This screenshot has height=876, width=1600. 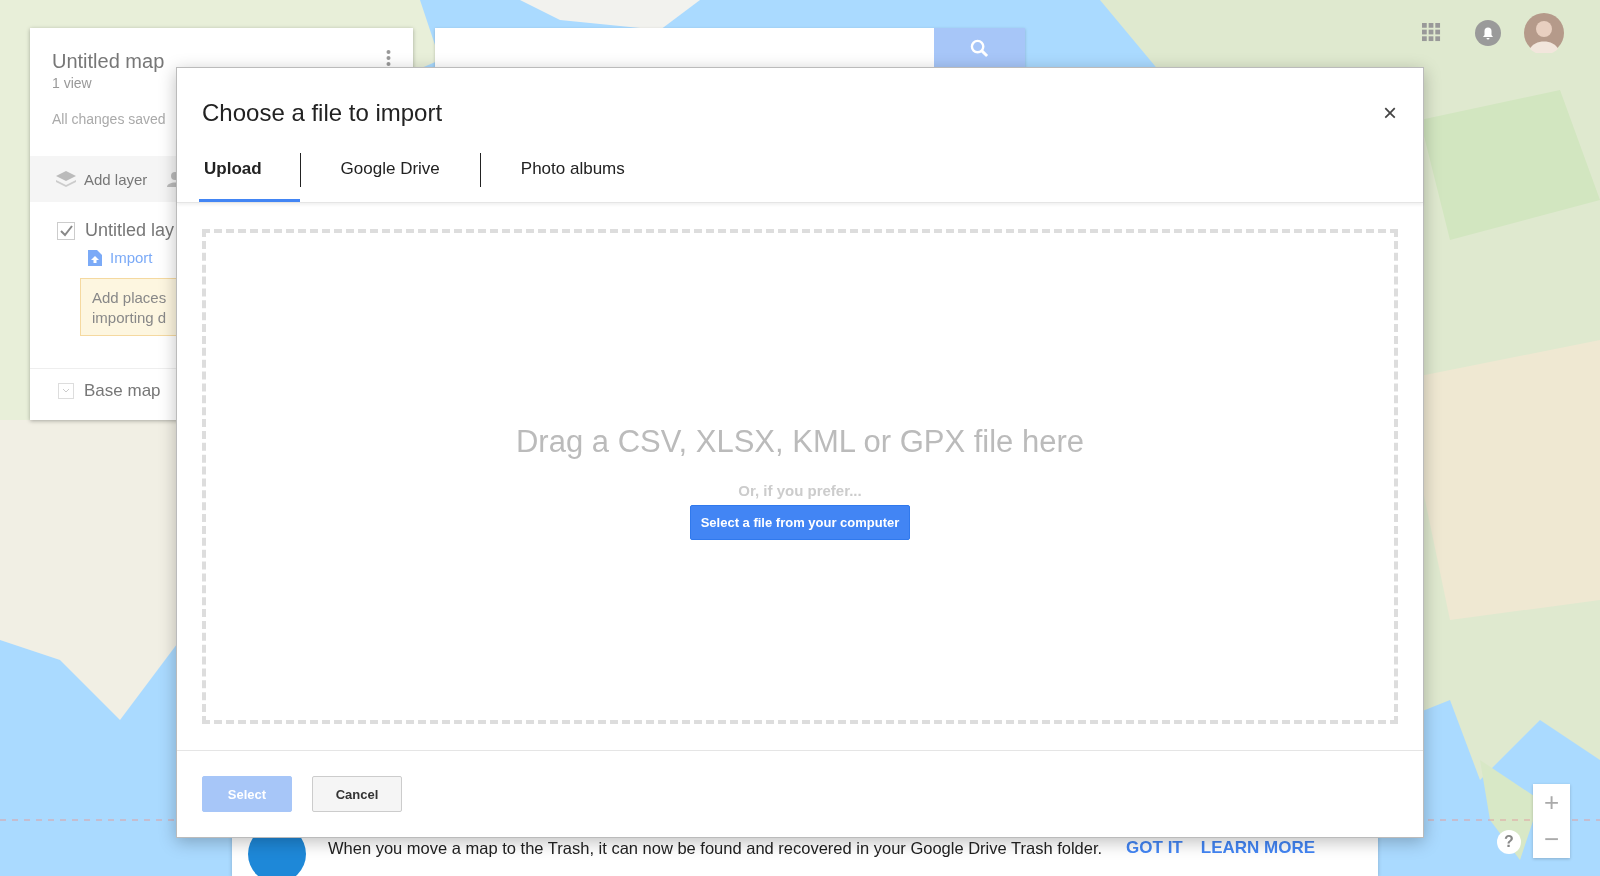 I want to click on tooltip-text: Add places, so click(x=129, y=298).